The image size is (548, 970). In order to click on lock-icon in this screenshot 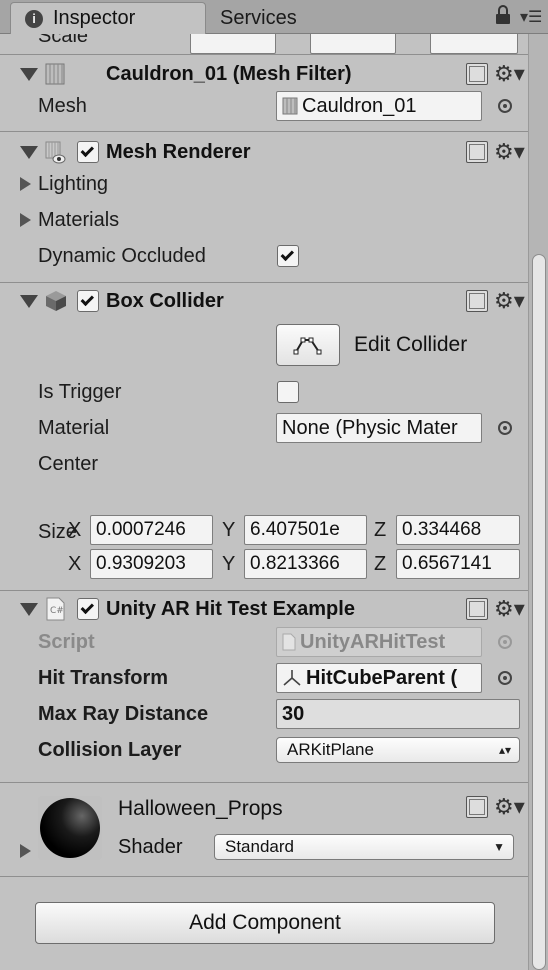, I will do `click(503, 15)`.